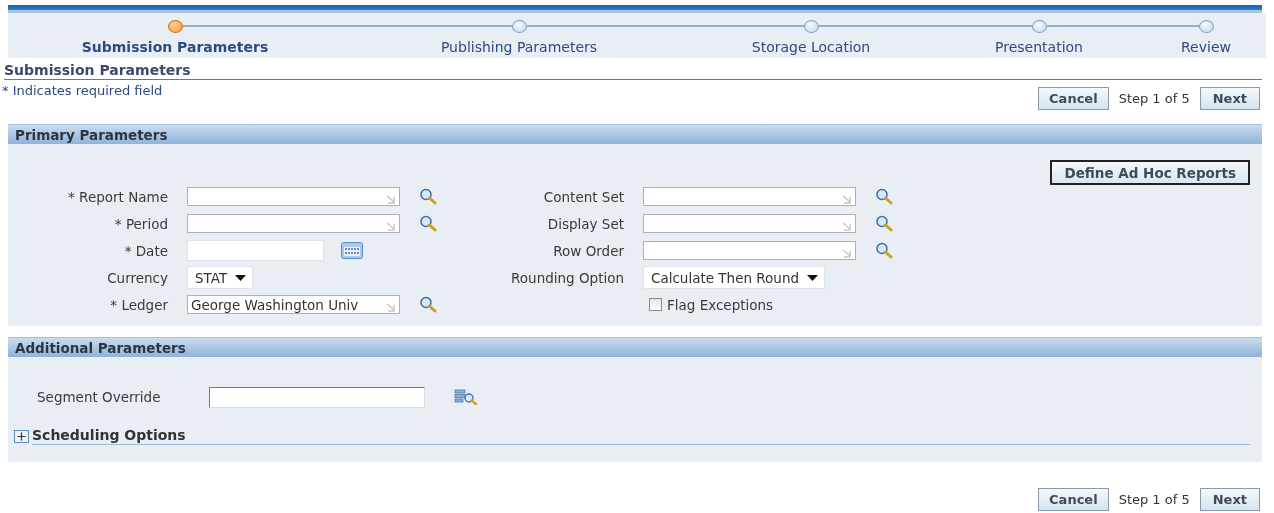 This screenshot has width=1274, height=513. What do you see at coordinates (734, 277) in the screenshot?
I see `dropdown: Calculate Then Round` at bounding box center [734, 277].